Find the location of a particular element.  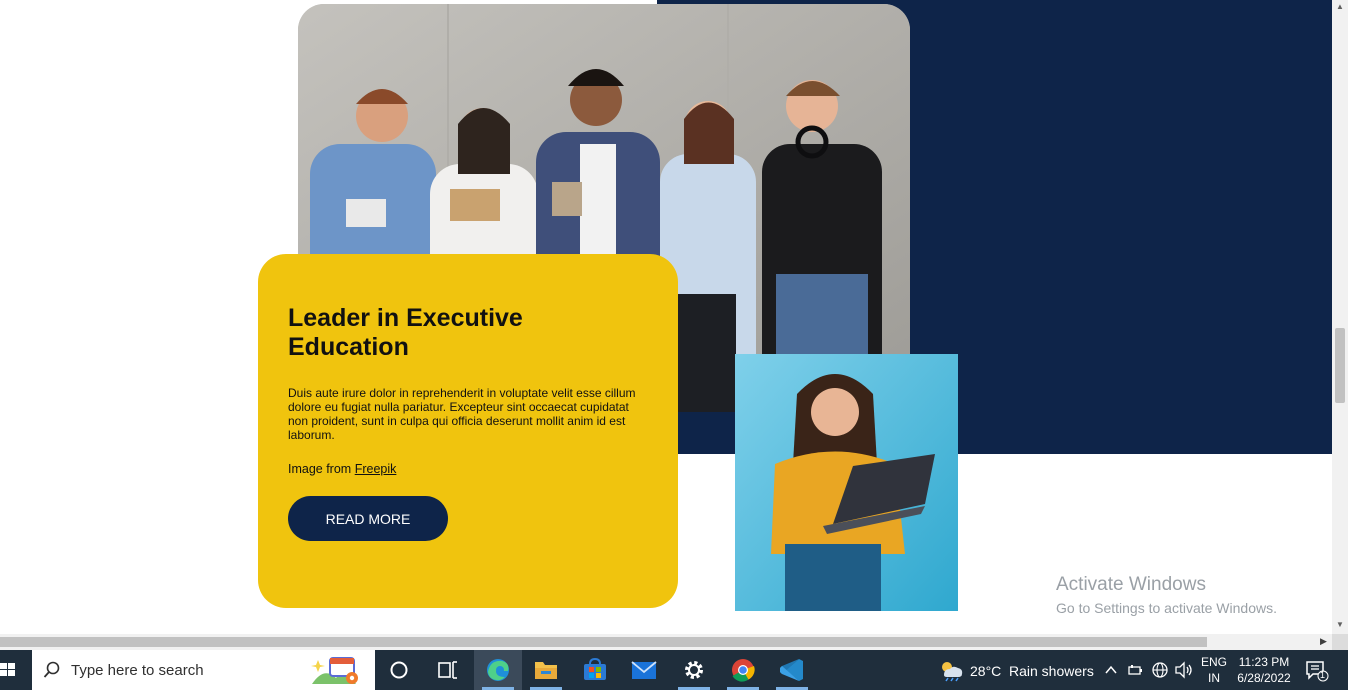

woman-laptop-photo is located at coordinates (846, 482).